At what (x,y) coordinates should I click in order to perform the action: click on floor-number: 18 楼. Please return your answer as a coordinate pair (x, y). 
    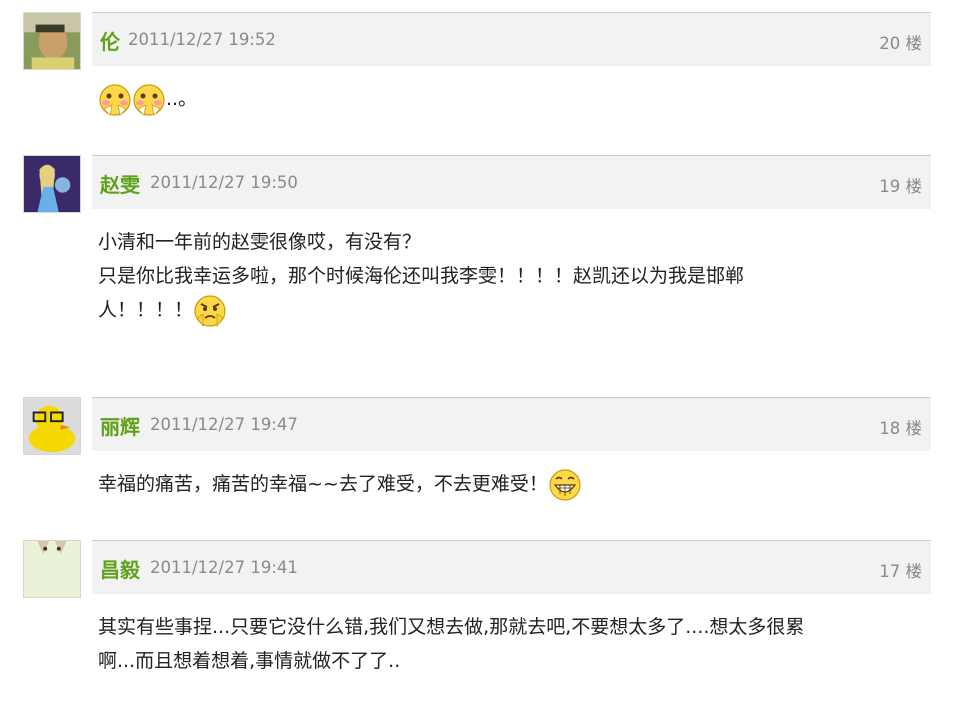
    Looking at the image, I should click on (900, 428).